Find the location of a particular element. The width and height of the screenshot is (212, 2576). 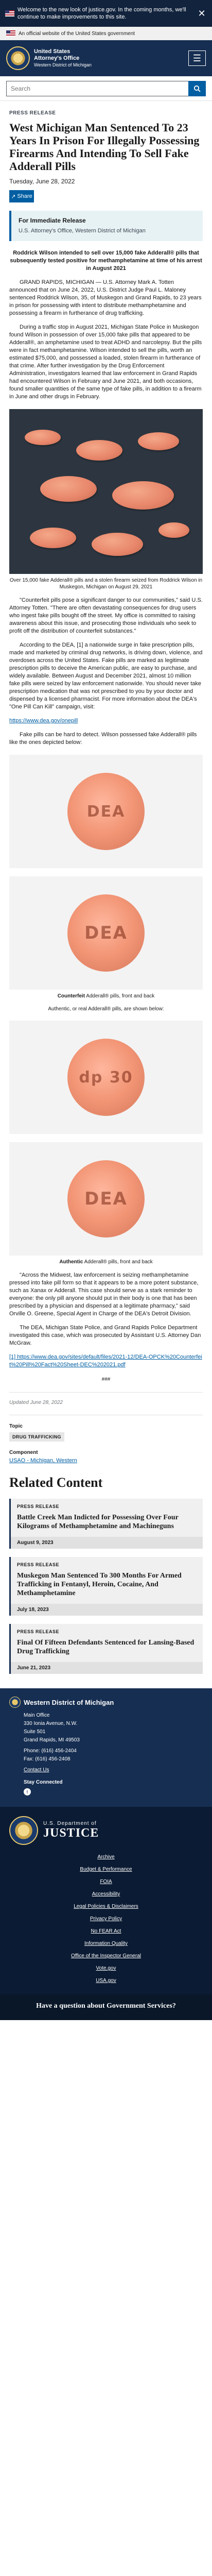

footer-link-info-quality: Information Quality is located at coordinates (106, 1944).